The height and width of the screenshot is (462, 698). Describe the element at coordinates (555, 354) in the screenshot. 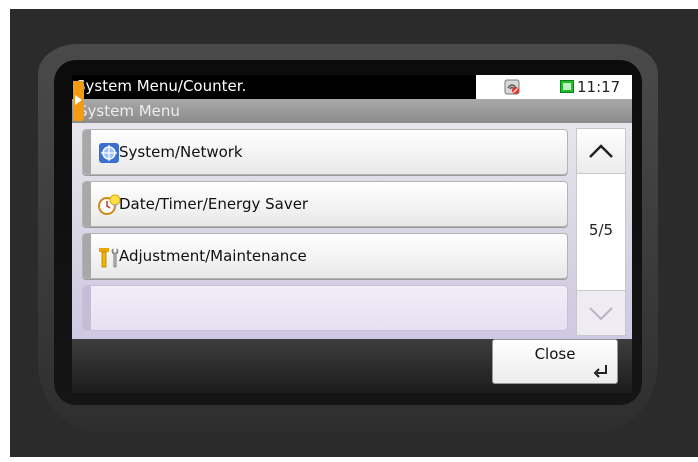

I see `close-button-label: Close` at that location.